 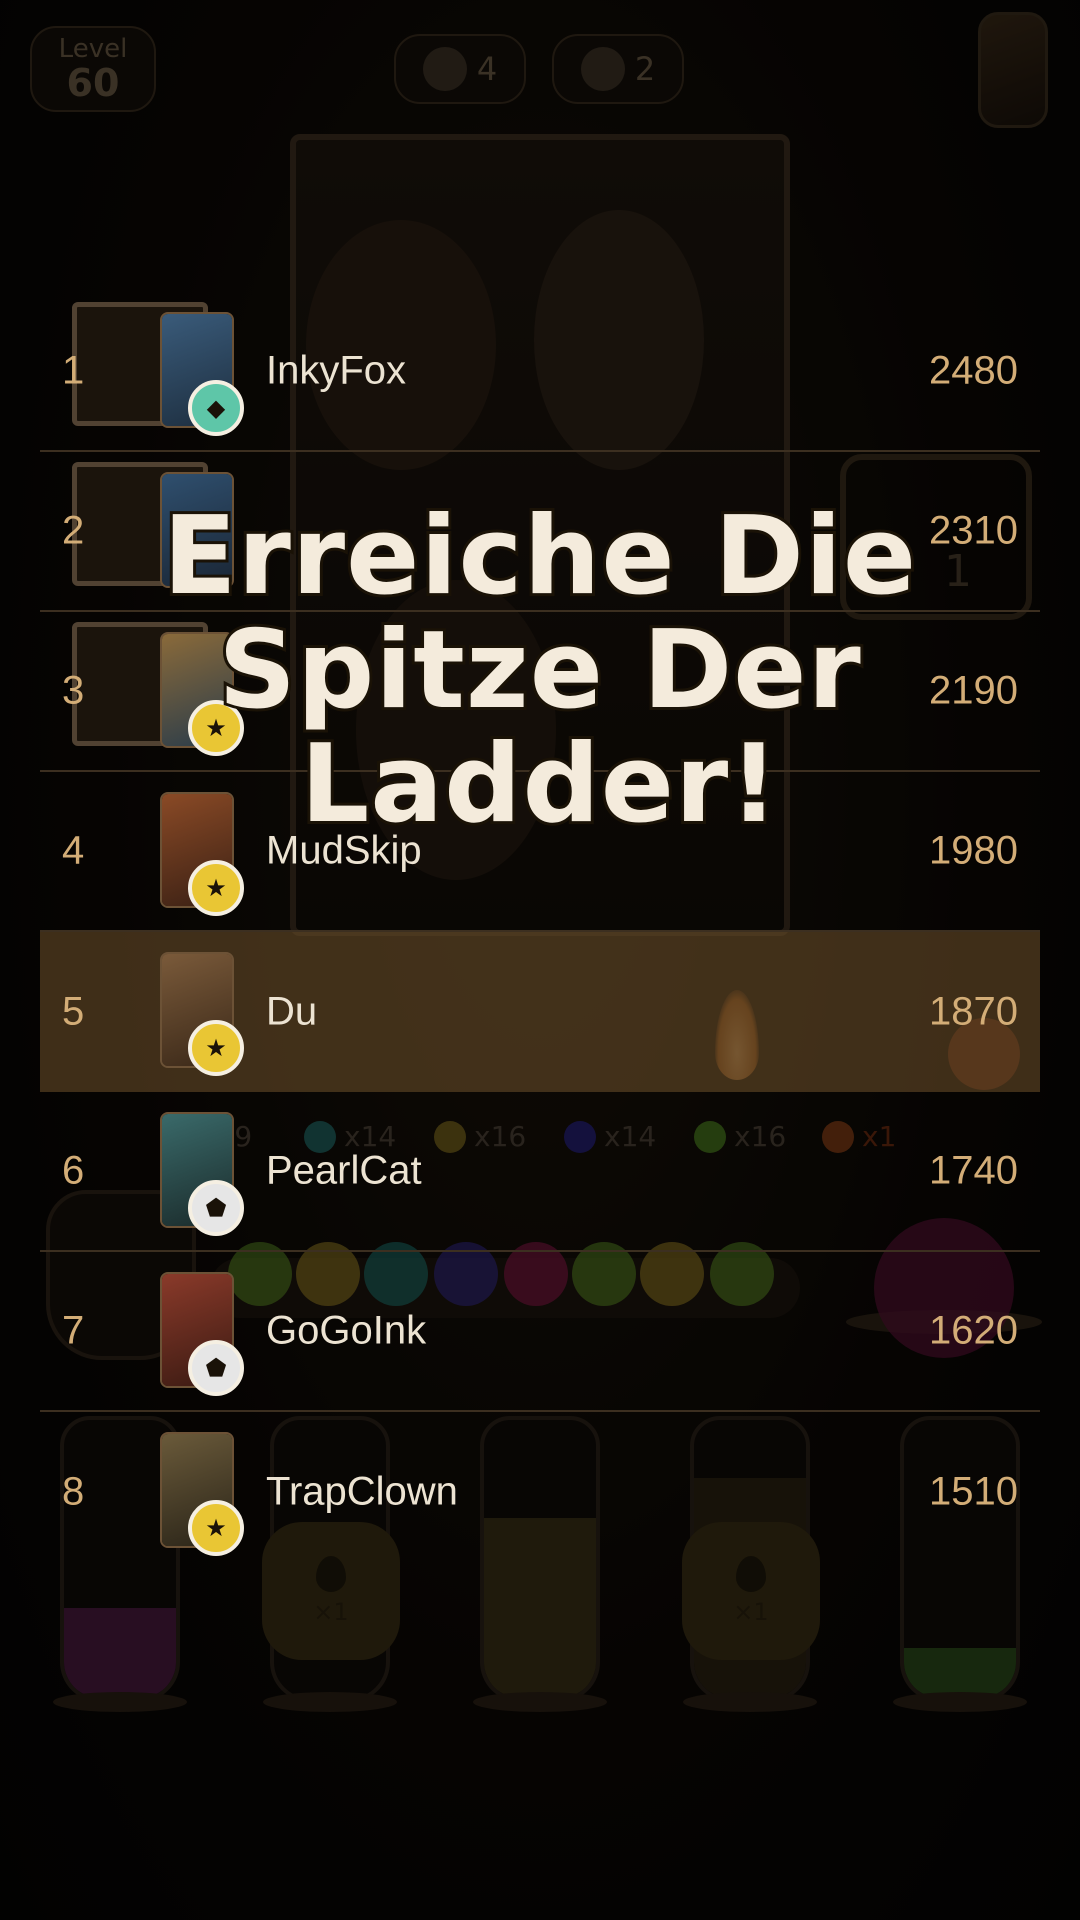 I want to click on leaderboard-row: 8 ★ TrapClown 1510, so click(x=540, y=1492).